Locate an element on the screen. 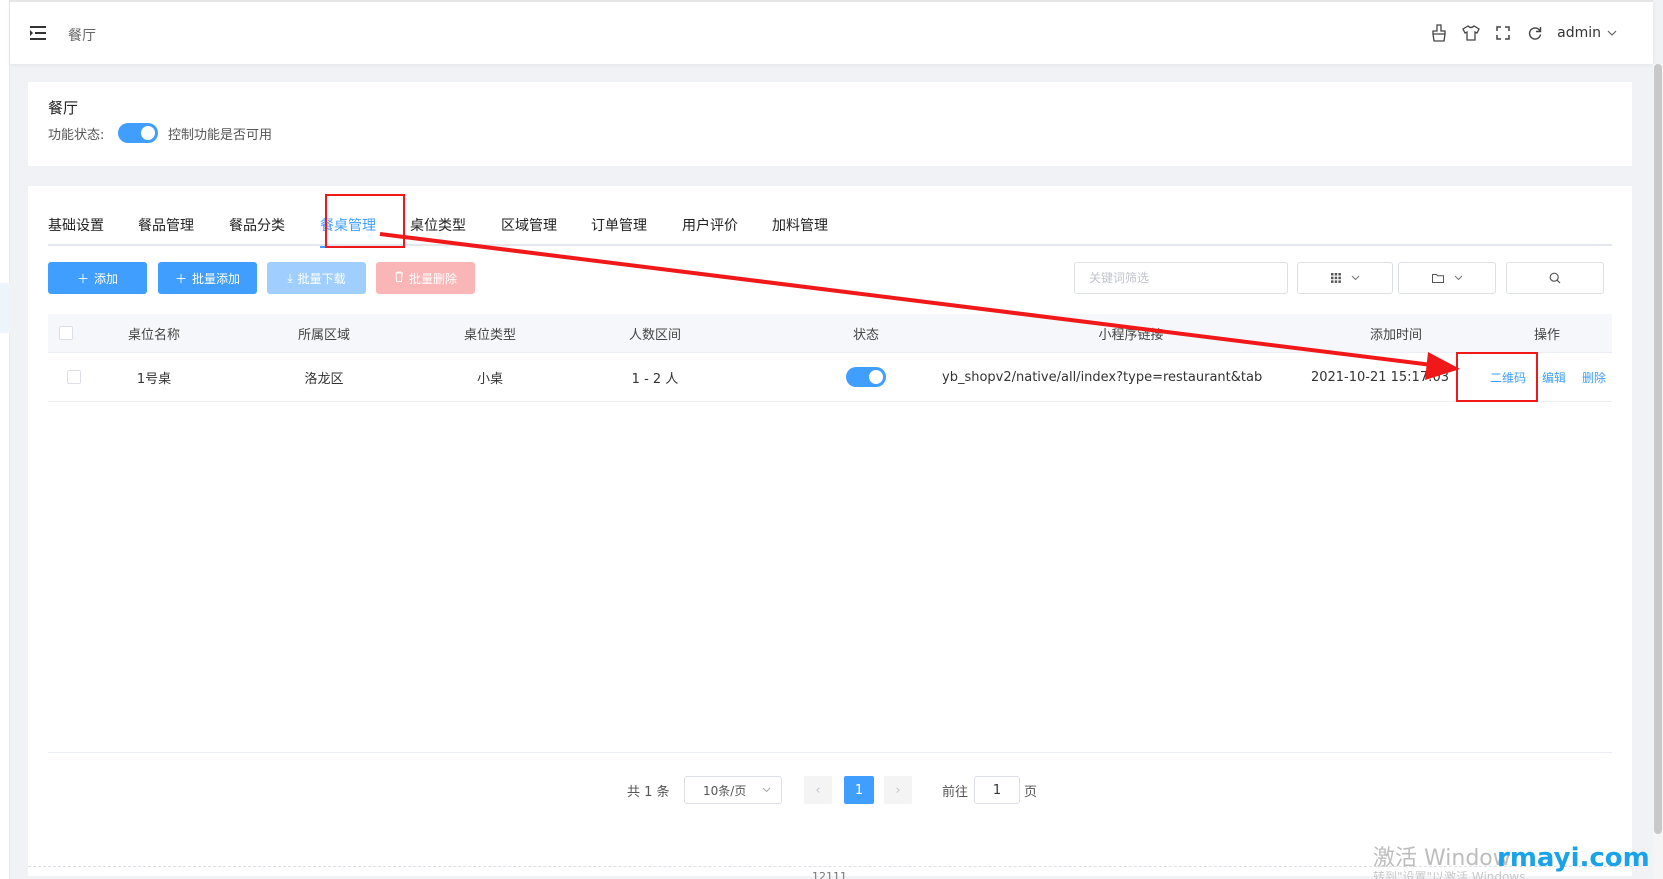 The image size is (1663, 879). row-status-switch is located at coordinates (866, 377).